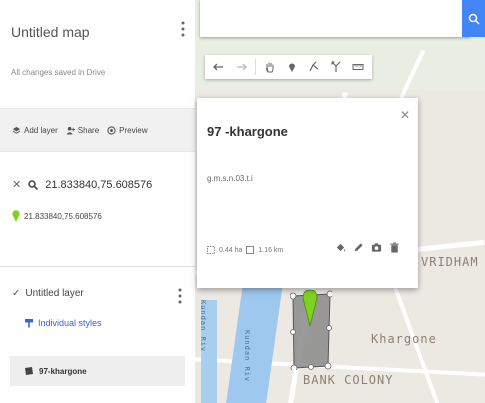  I want to click on preview-button: Preview, so click(127, 130).